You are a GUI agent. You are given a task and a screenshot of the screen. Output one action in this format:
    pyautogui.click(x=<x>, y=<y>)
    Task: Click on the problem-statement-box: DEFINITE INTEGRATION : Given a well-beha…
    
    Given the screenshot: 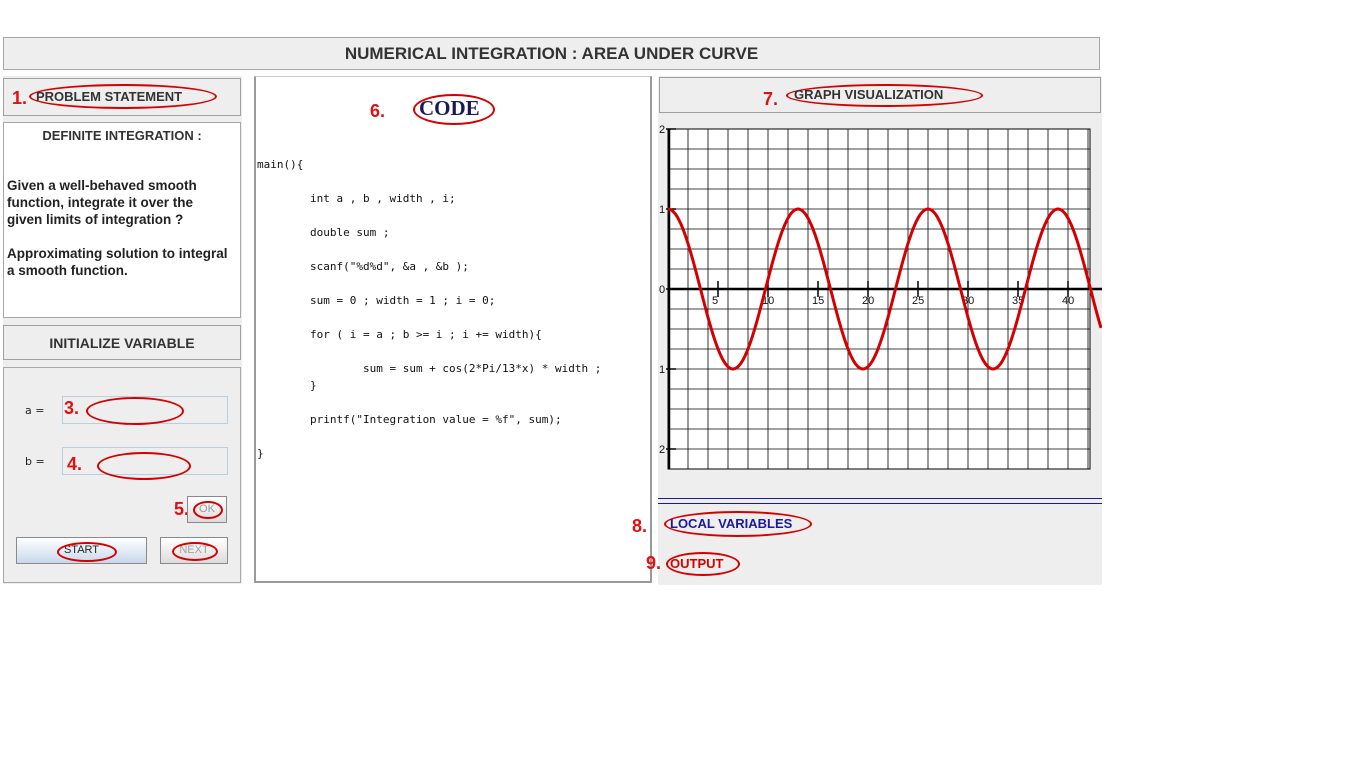 What is the action you would take?
    pyautogui.click(x=122, y=220)
    